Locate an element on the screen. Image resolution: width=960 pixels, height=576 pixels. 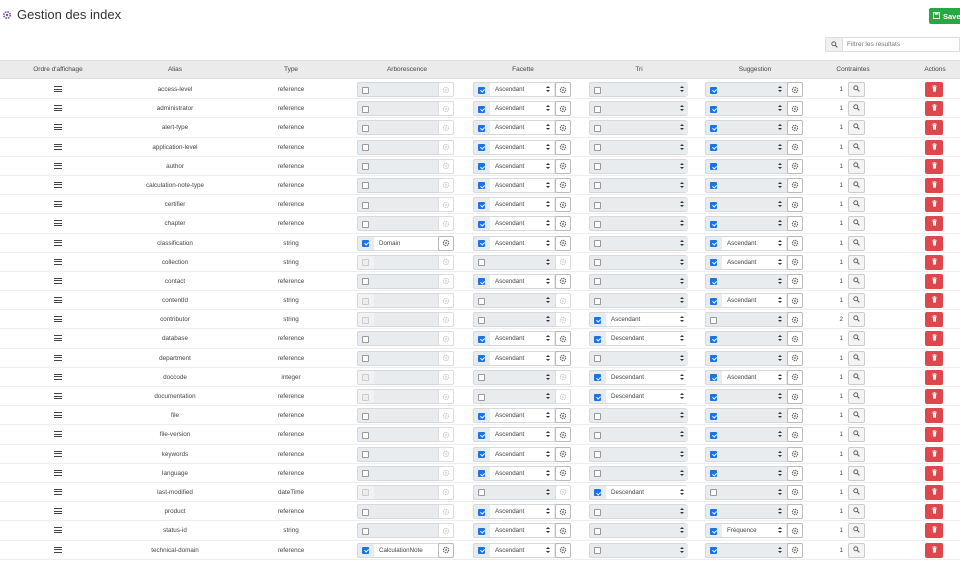
save-button: Save is located at coordinates (944, 16).